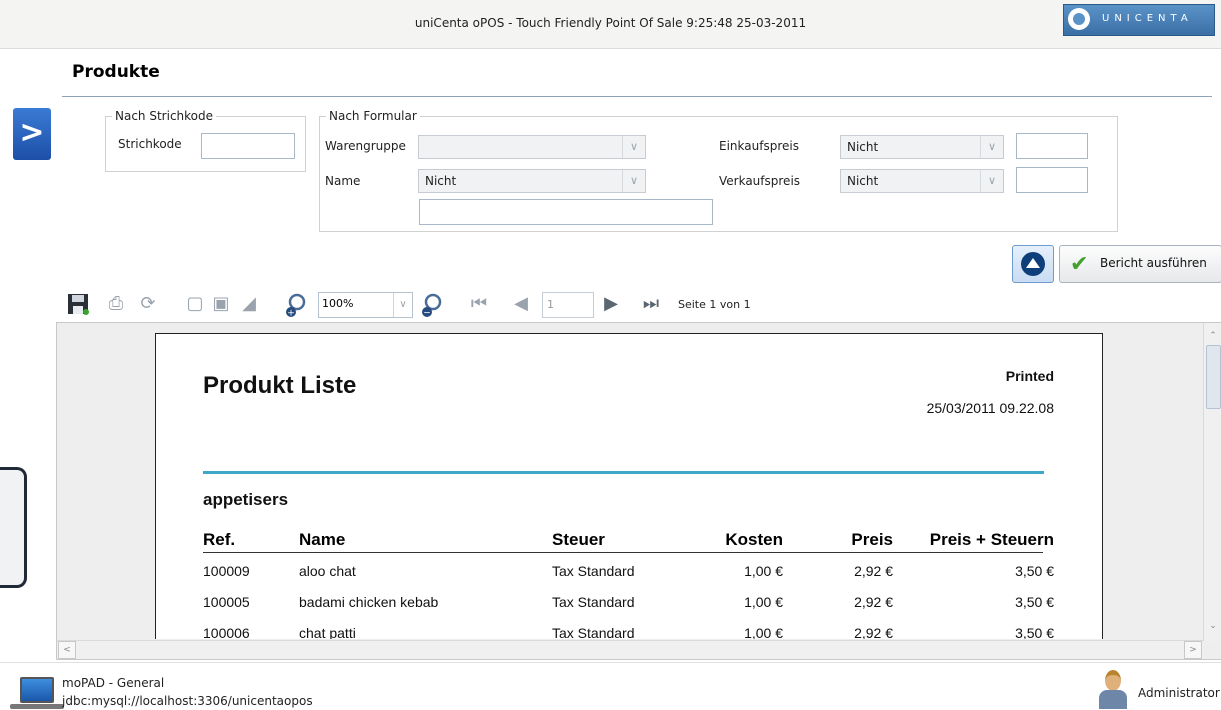  What do you see at coordinates (116, 304) in the screenshot?
I see `print-icon: ⎙` at bounding box center [116, 304].